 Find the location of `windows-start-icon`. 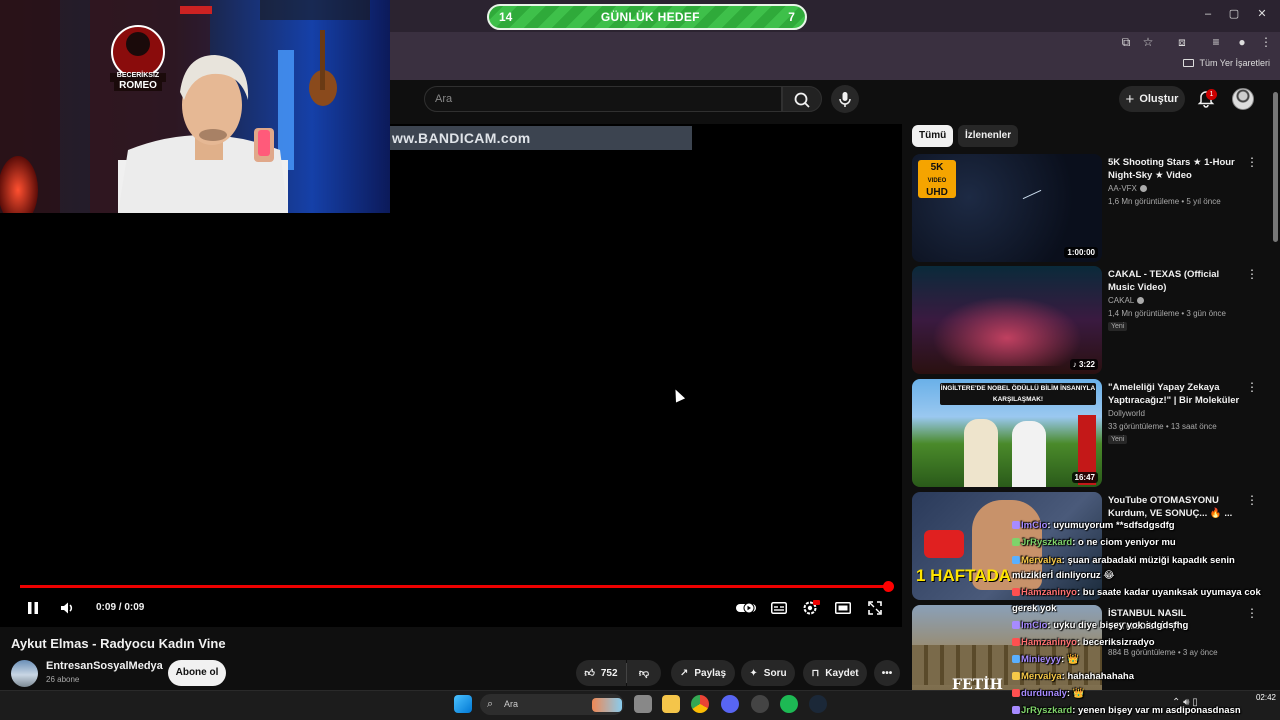

windows-start-icon is located at coordinates (463, 704).